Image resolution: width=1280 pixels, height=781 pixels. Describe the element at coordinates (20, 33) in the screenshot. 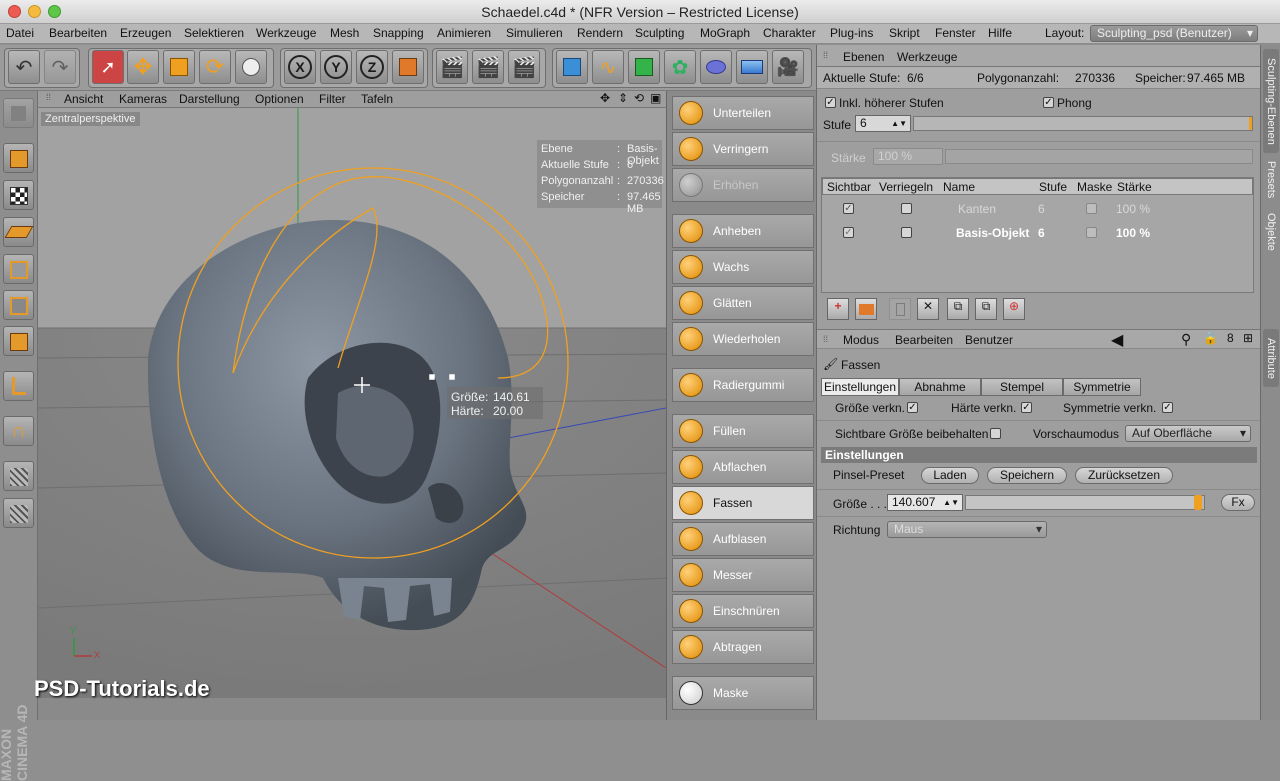

I see `menu-datei: Datei` at that location.